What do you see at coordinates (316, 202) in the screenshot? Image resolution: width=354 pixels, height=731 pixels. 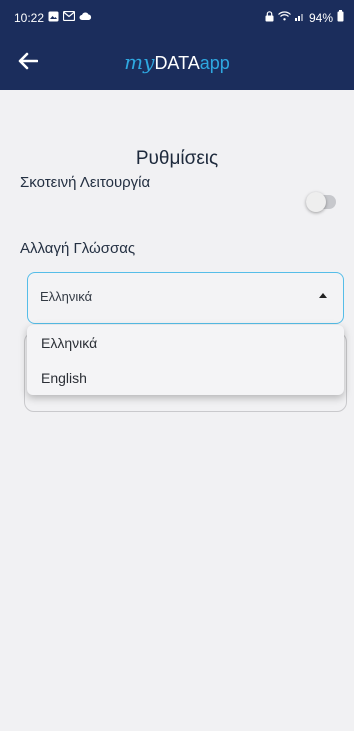 I see `toggle-knob` at bounding box center [316, 202].